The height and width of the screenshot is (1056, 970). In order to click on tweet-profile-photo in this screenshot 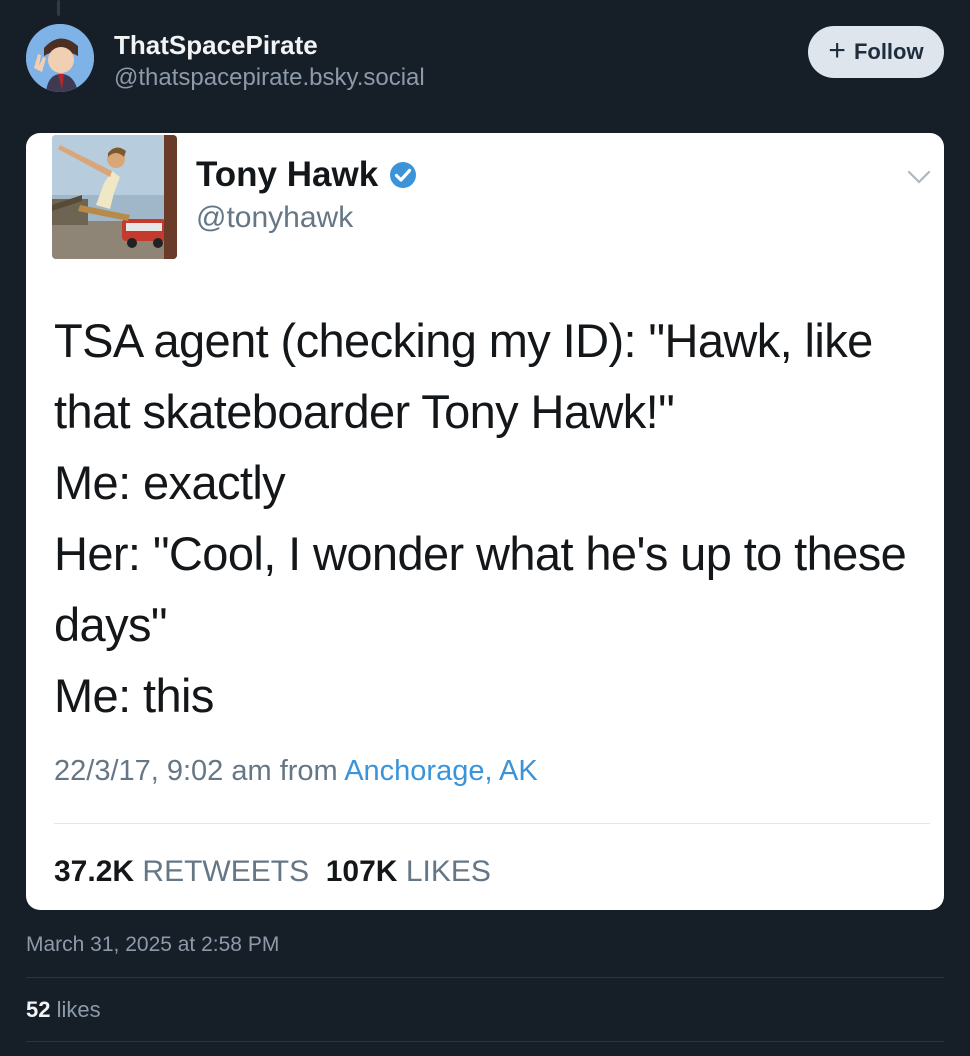, I will do `click(114, 197)`.